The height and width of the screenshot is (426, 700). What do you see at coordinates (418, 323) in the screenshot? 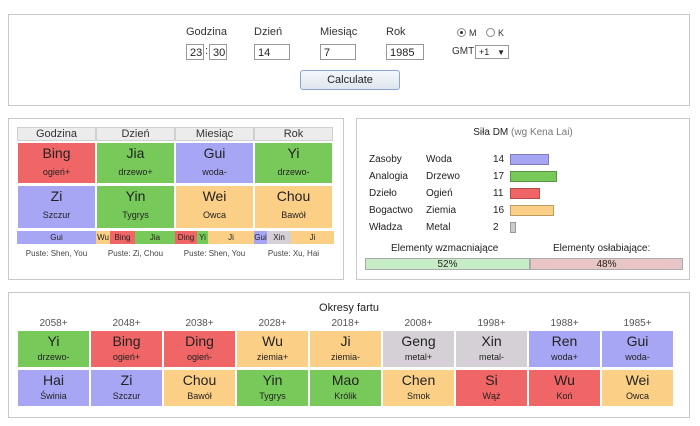
I see `luck-year: 2008+` at bounding box center [418, 323].